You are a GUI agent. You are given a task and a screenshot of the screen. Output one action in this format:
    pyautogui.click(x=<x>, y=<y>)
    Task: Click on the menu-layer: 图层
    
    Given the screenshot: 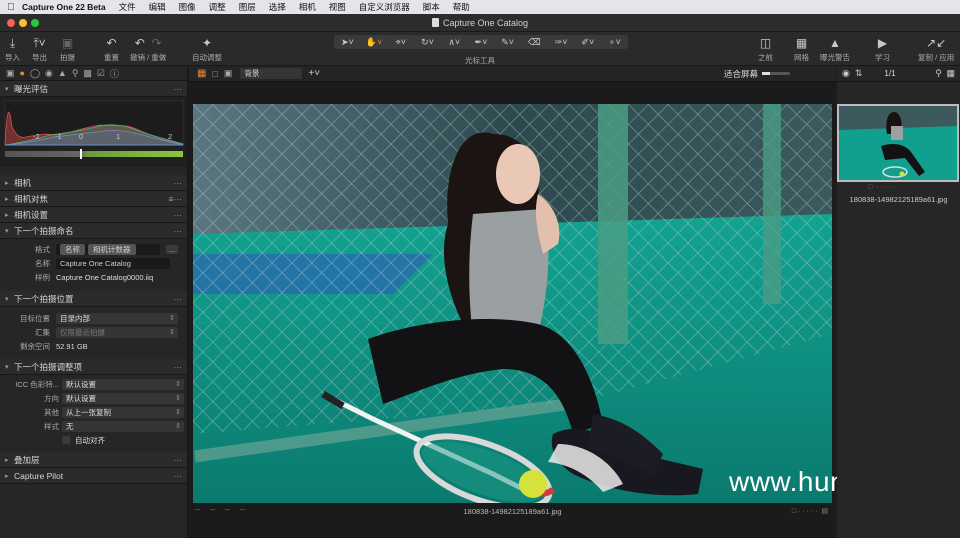 What is the action you would take?
    pyautogui.click(x=247, y=7)
    